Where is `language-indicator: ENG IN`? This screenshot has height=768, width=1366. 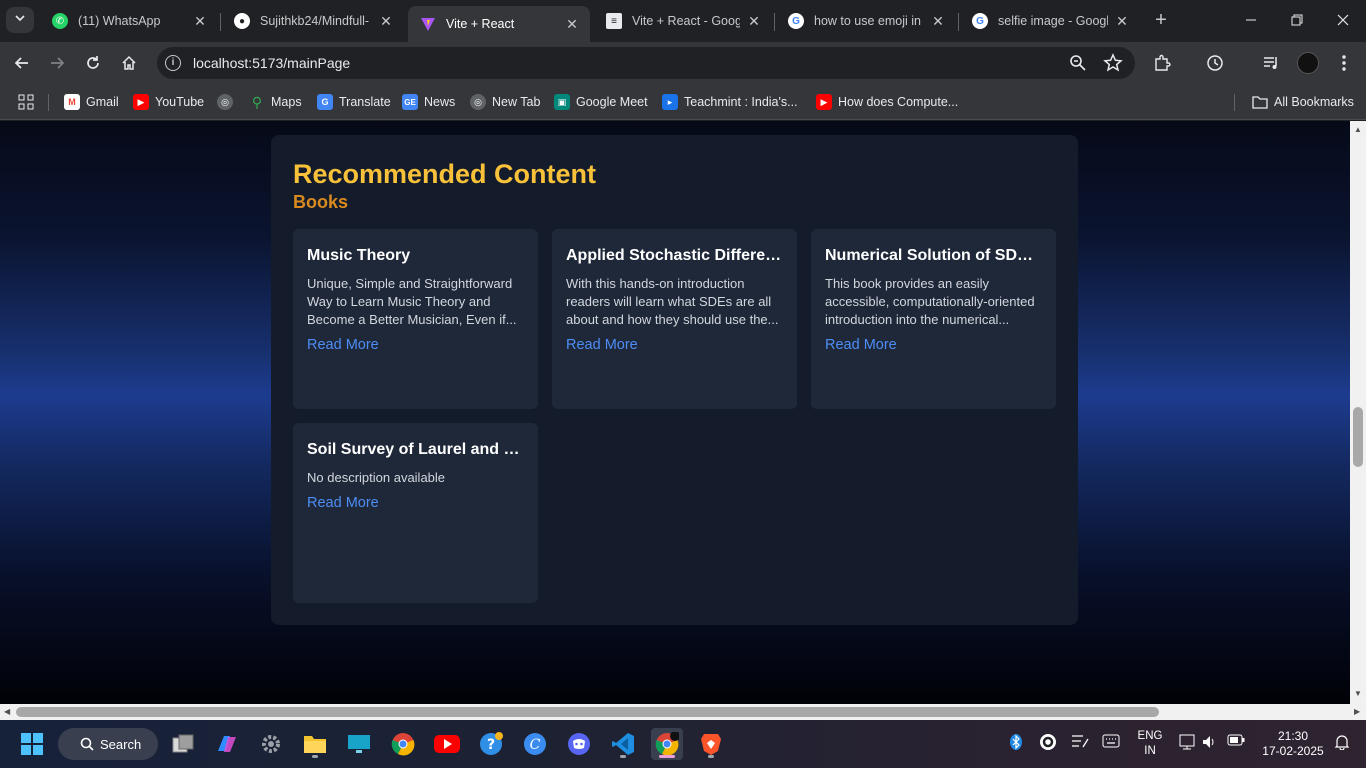
language-indicator: ENG IN is located at coordinates (1150, 744).